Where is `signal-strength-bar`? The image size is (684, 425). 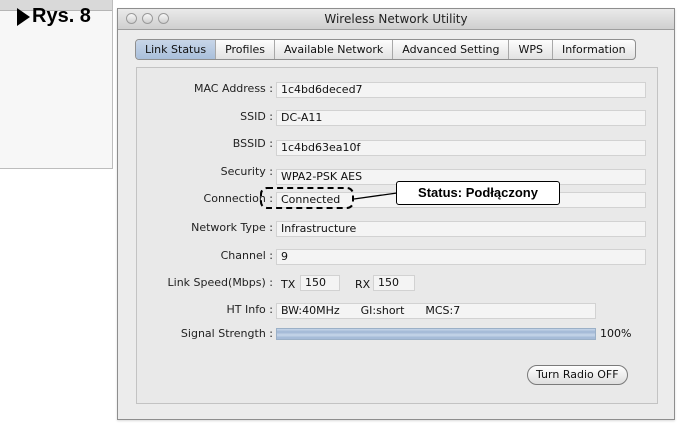 signal-strength-bar is located at coordinates (436, 334).